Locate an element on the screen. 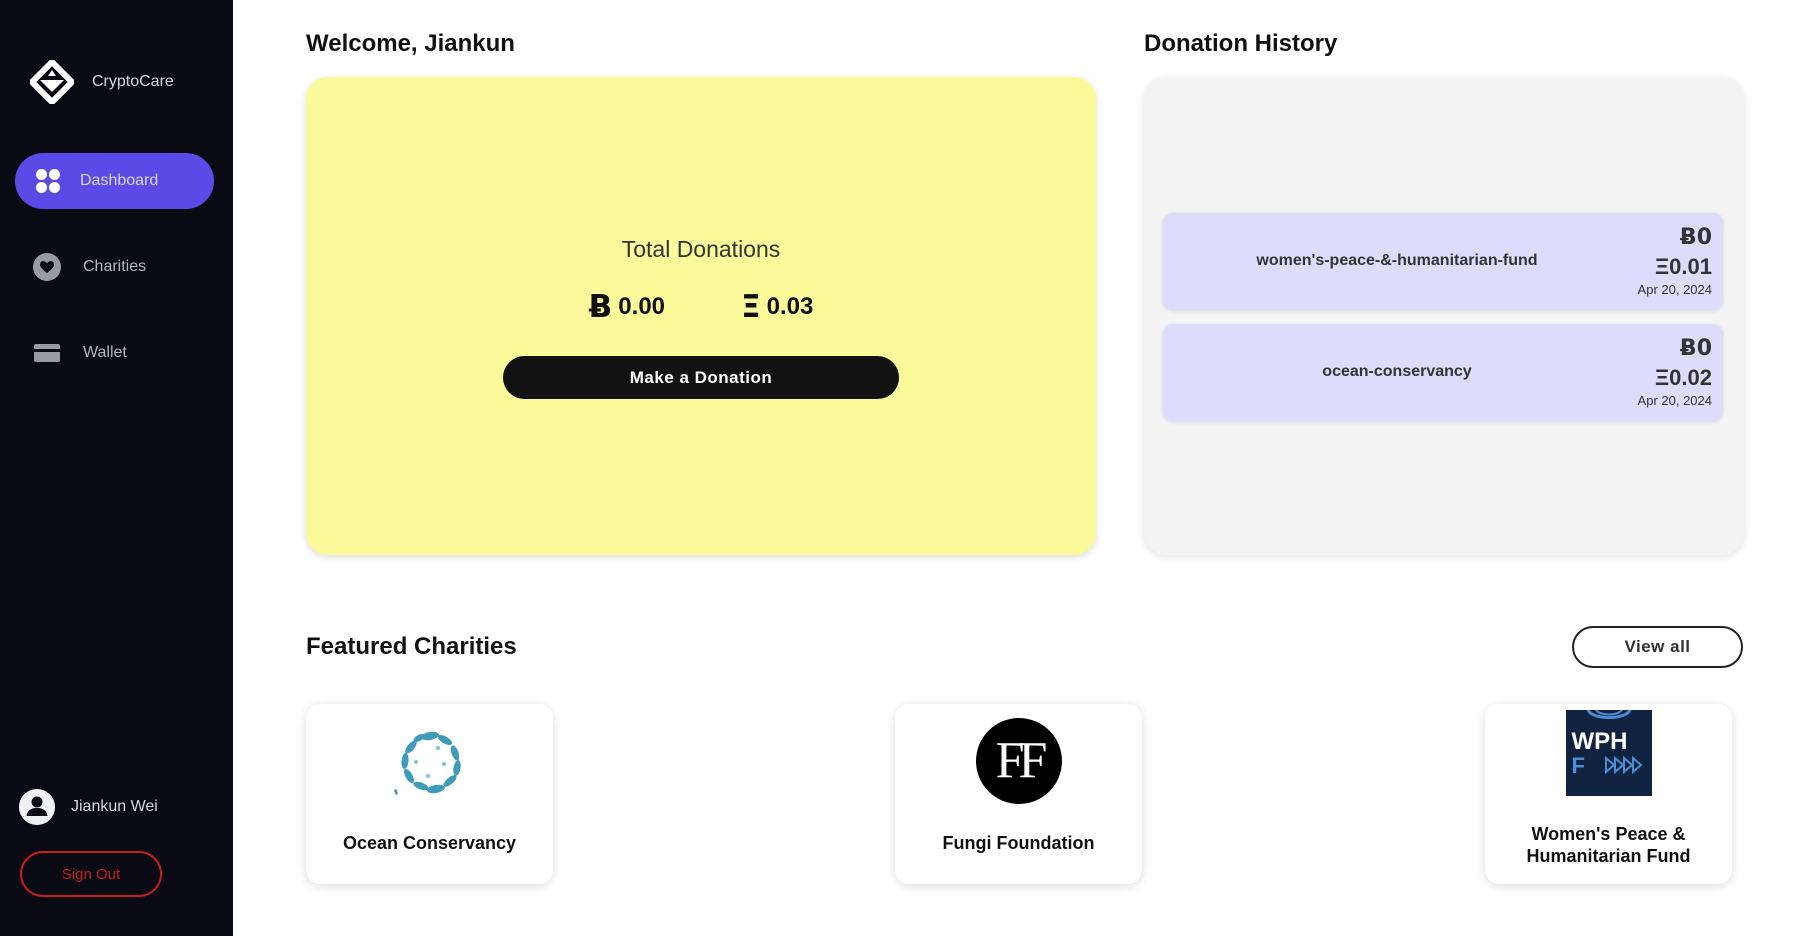 This screenshot has height=936, width=1810. sidebar-item-charities: Charities is located at coordinates (114, 267).